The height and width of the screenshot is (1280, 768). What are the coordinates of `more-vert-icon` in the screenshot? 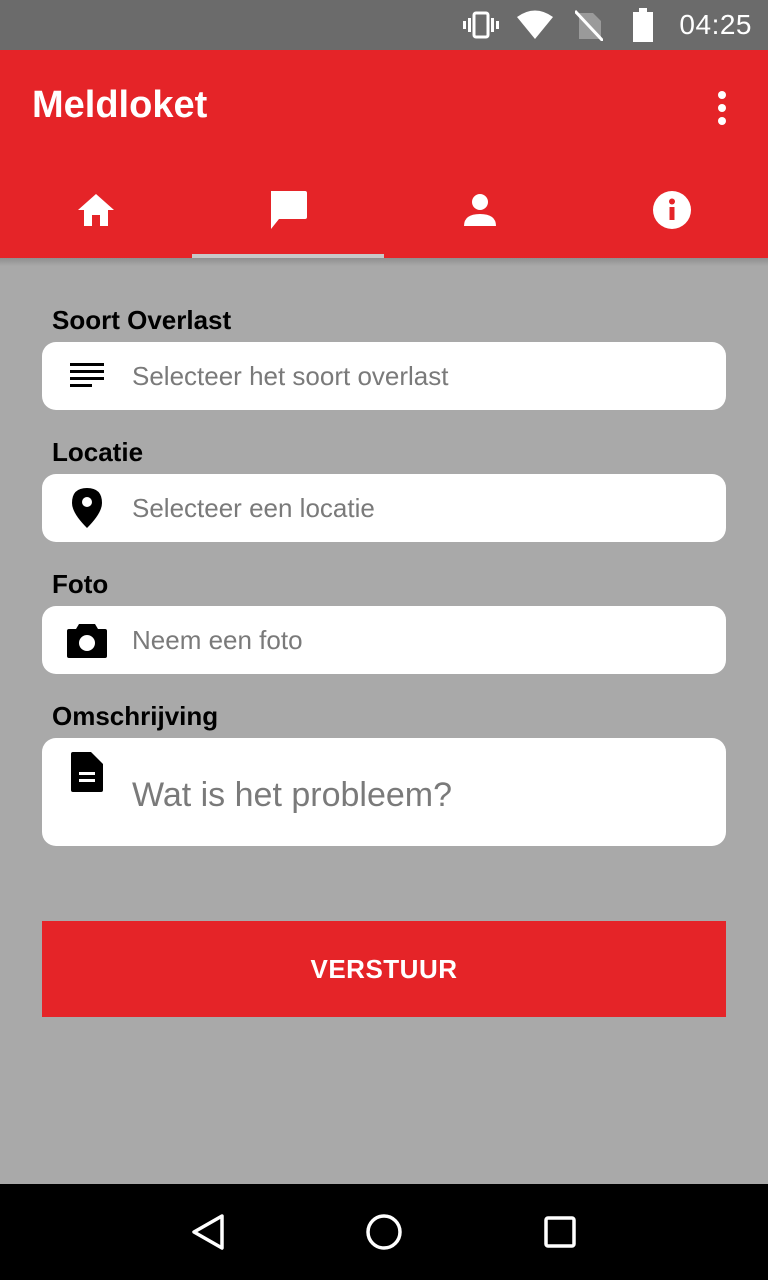 It's located at (722, 108).